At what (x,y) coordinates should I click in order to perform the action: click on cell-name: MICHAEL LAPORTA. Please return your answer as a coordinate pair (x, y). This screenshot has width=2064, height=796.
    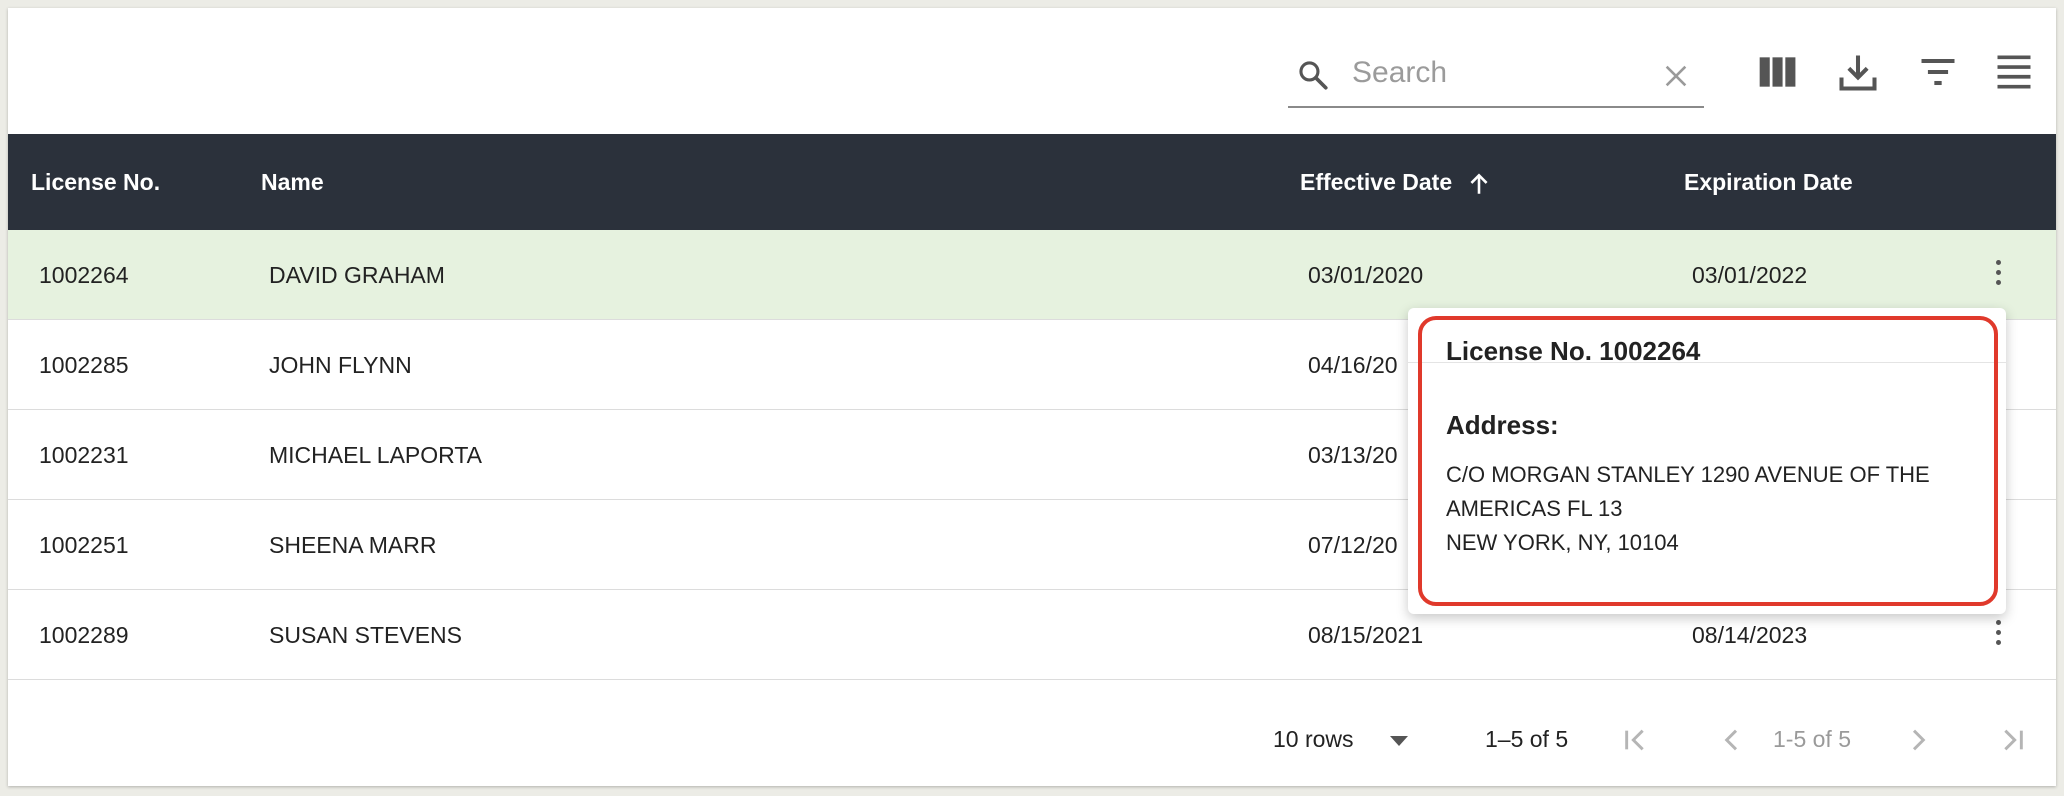
    Looking at the image, I should click on (376, 455).